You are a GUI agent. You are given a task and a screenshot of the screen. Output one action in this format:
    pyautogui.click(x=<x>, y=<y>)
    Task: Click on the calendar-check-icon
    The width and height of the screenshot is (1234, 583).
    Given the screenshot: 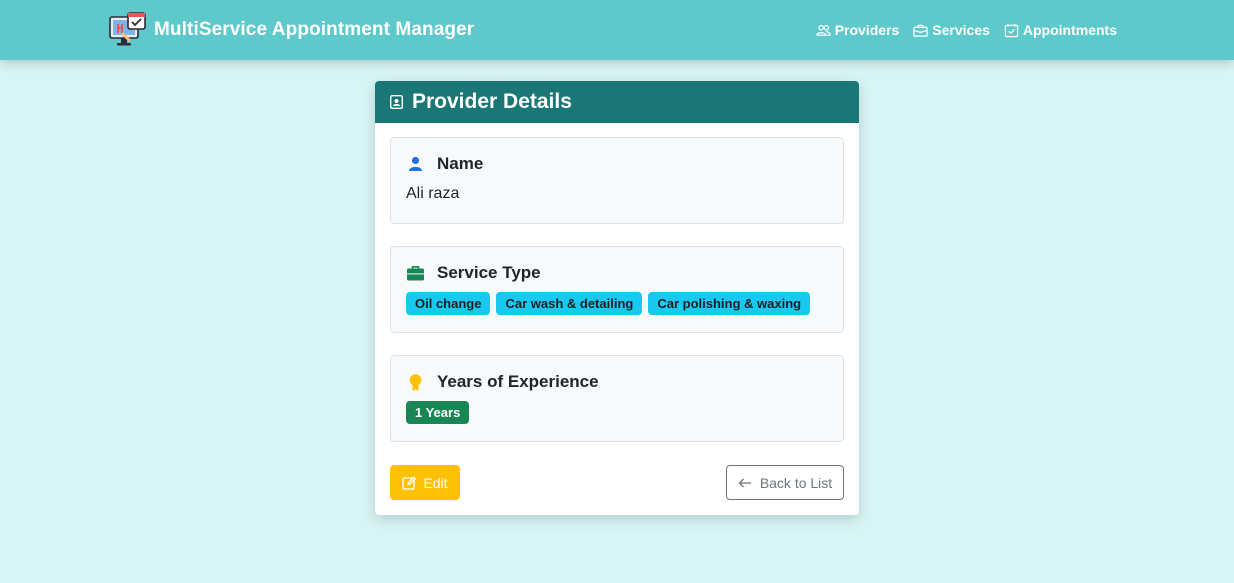 What is the action you would take?
    pyautogui.click(x=1011, y=30)
    